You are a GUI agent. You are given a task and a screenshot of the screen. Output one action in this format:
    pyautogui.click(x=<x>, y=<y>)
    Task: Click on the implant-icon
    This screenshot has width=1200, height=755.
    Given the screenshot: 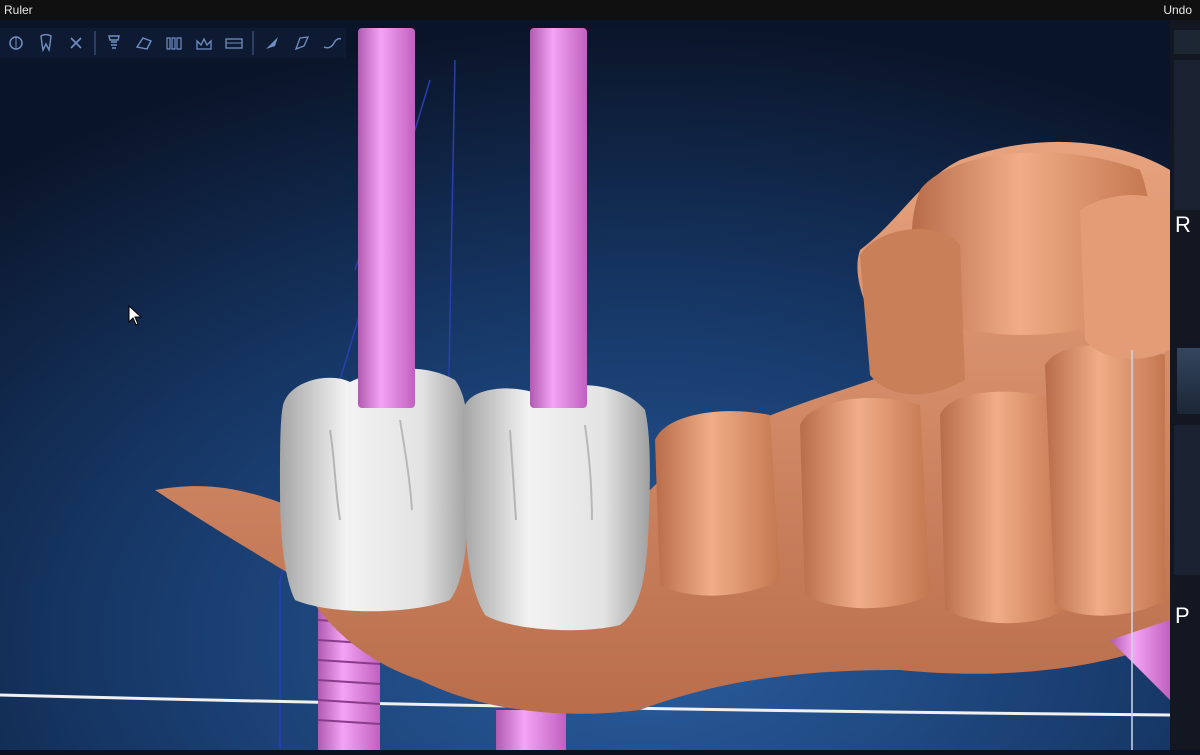 What is the action you would take?
    pyautogui.click(x=114, y=43)
    